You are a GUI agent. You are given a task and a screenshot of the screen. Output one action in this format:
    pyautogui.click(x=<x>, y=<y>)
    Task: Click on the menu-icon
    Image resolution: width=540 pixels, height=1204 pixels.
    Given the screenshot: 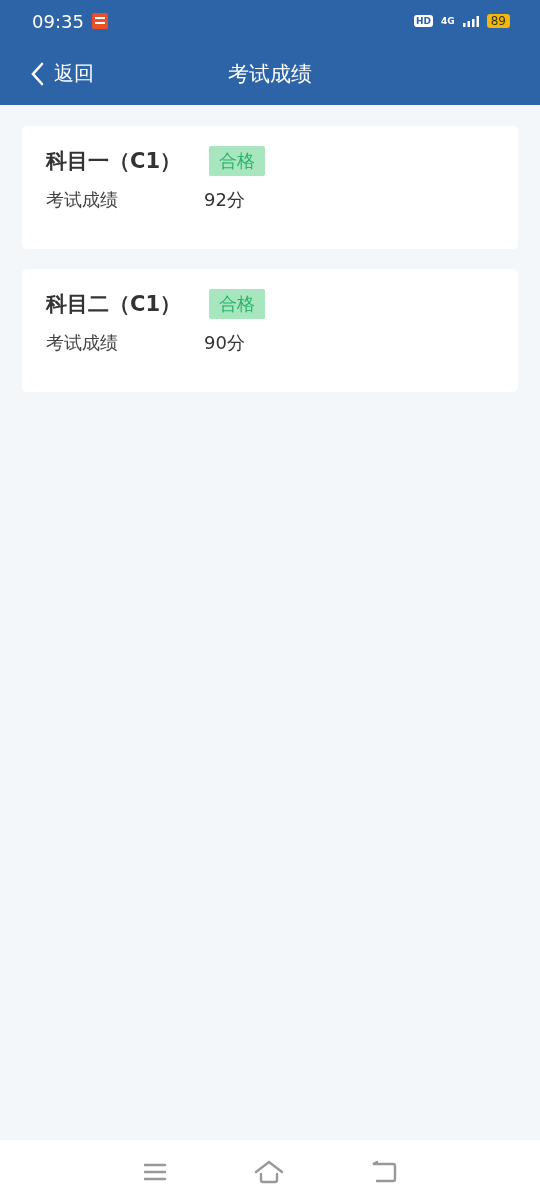 What is the action you would take?
    pyautogui.click(x=155, y=1172)
    